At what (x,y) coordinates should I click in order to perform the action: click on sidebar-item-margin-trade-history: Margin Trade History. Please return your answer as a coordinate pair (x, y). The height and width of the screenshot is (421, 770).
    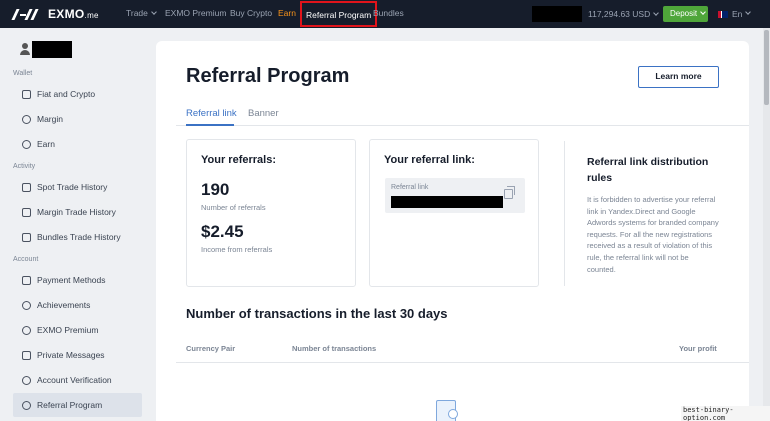
    Looking at the image, I should click on (77, 212).